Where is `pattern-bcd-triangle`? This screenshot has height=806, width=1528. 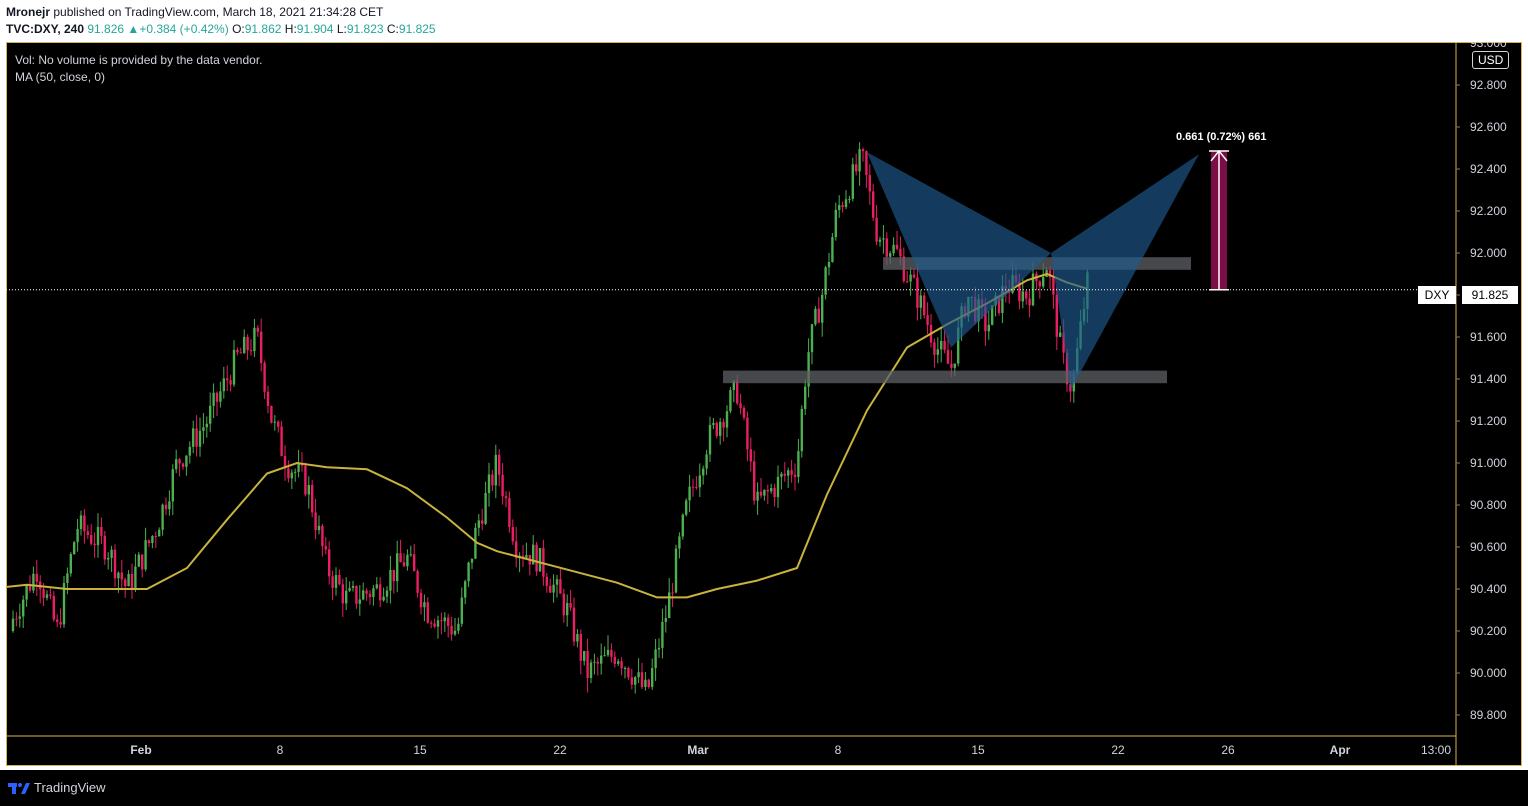 pattern-bcd-triangle is located at coordinates (1125, 272).